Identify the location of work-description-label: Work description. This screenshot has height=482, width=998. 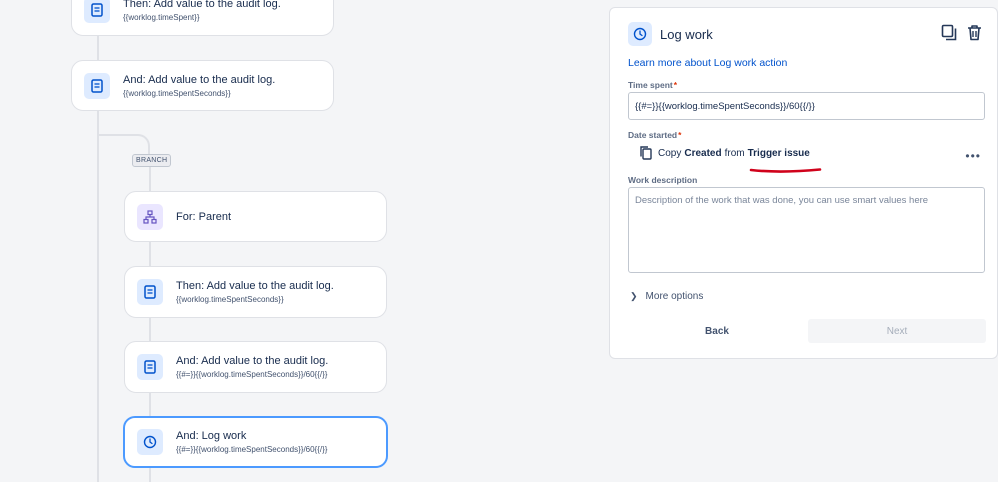
(663, 180).